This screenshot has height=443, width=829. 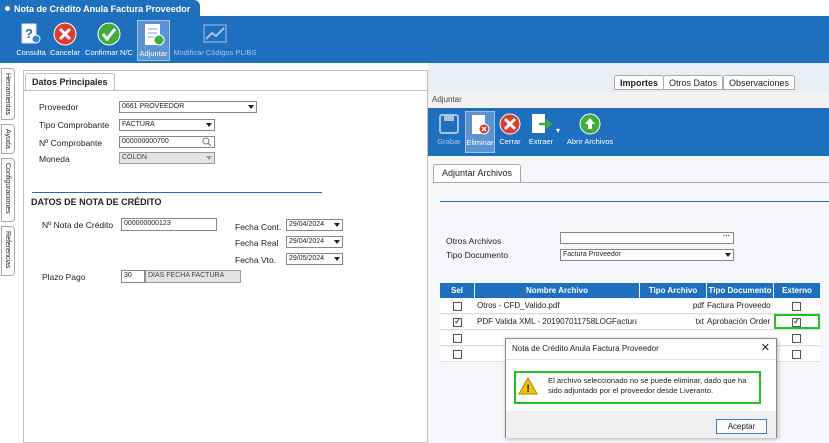 What do you see at coordinates (590, 141) in the screenshot?
I see `abrir-archivos-label: Abrir Archivos` at bounding box center [590, 141].